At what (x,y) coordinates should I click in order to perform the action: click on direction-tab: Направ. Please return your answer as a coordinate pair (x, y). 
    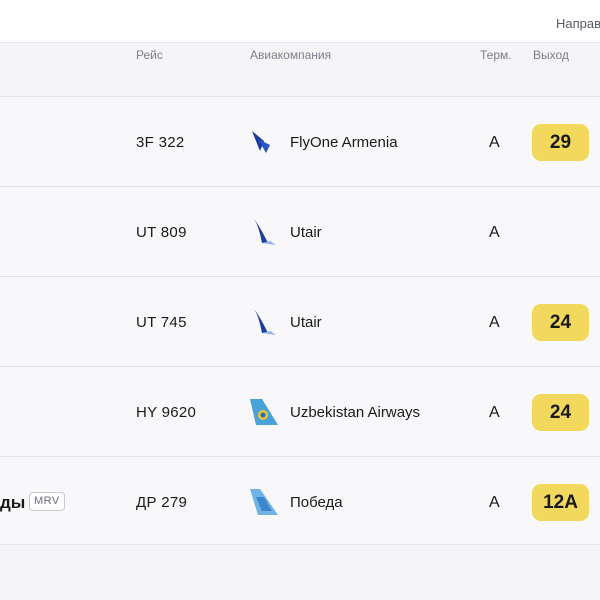
    Looking at the image, I should click on (578, 23).